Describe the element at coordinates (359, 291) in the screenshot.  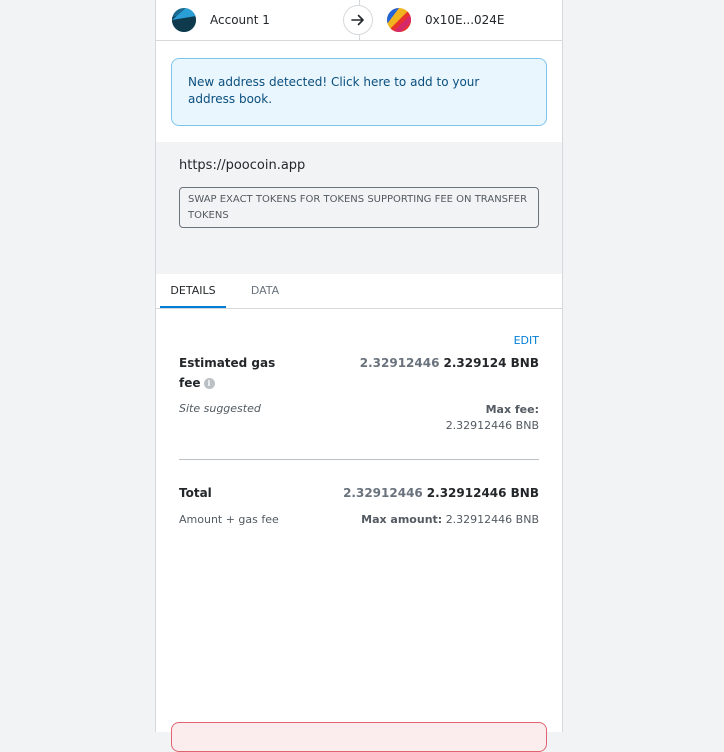
I see `tab-bar: DETAILS DATA` at that location.